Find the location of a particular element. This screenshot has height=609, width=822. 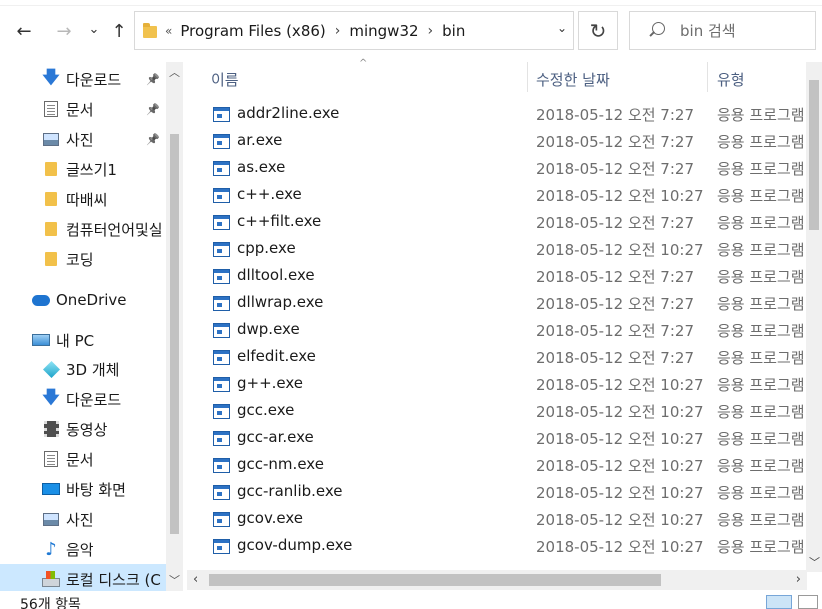

file-row: gcc-nm.exe 2018-05-12 오전 10:27 응용 프로그램 is located at coordinates (499, 465).